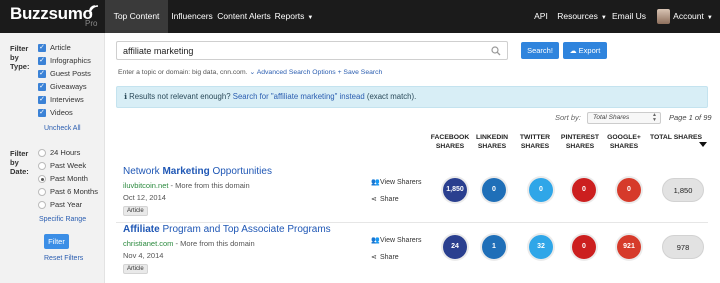 The height and width of the screenshot is (283, 720). I want to click on col-pinterest-shares: PINTEREST SHARES, so click(580, 142).